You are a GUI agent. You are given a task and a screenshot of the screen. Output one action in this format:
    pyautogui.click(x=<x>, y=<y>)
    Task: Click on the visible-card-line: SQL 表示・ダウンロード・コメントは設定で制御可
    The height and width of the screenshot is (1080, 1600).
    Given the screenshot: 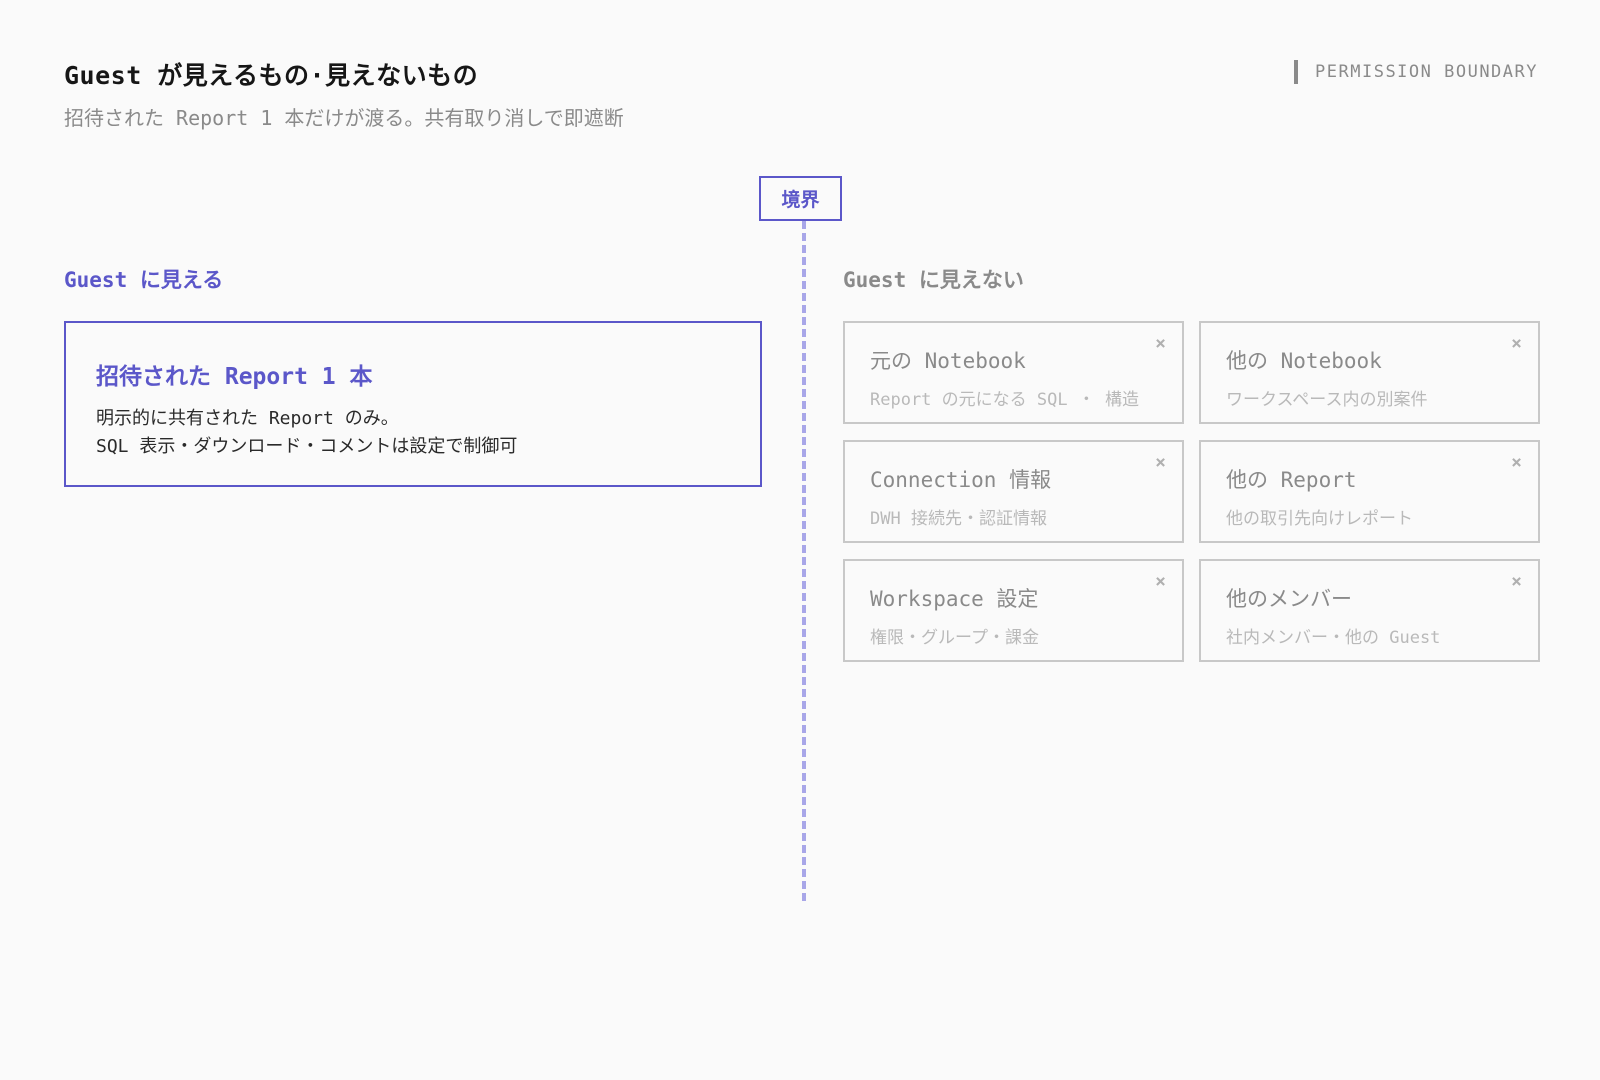 What is the action you would take?
    pyautogui.click(x=307, y=446)
    